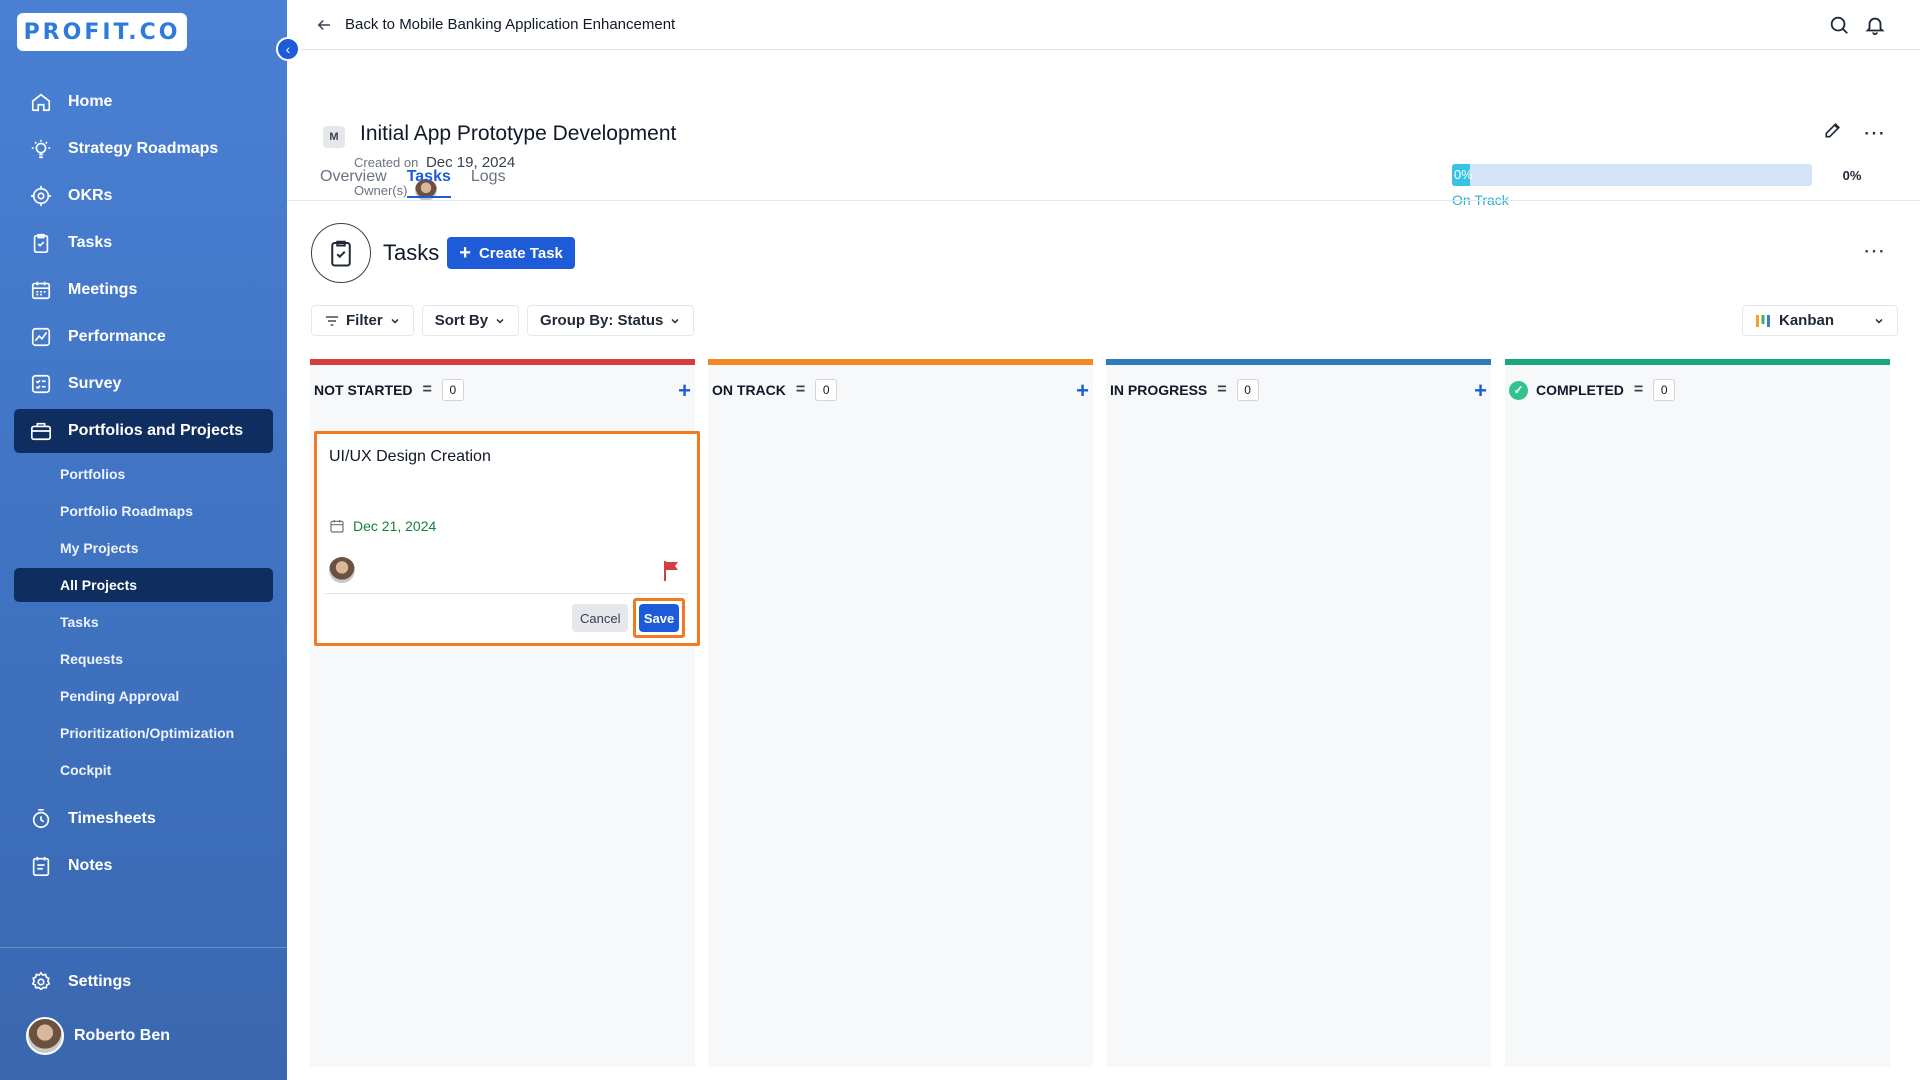 The height and width of the screenshot is (1080, 1920). I want to click on tab-overview: Overview, so click(353, 183).